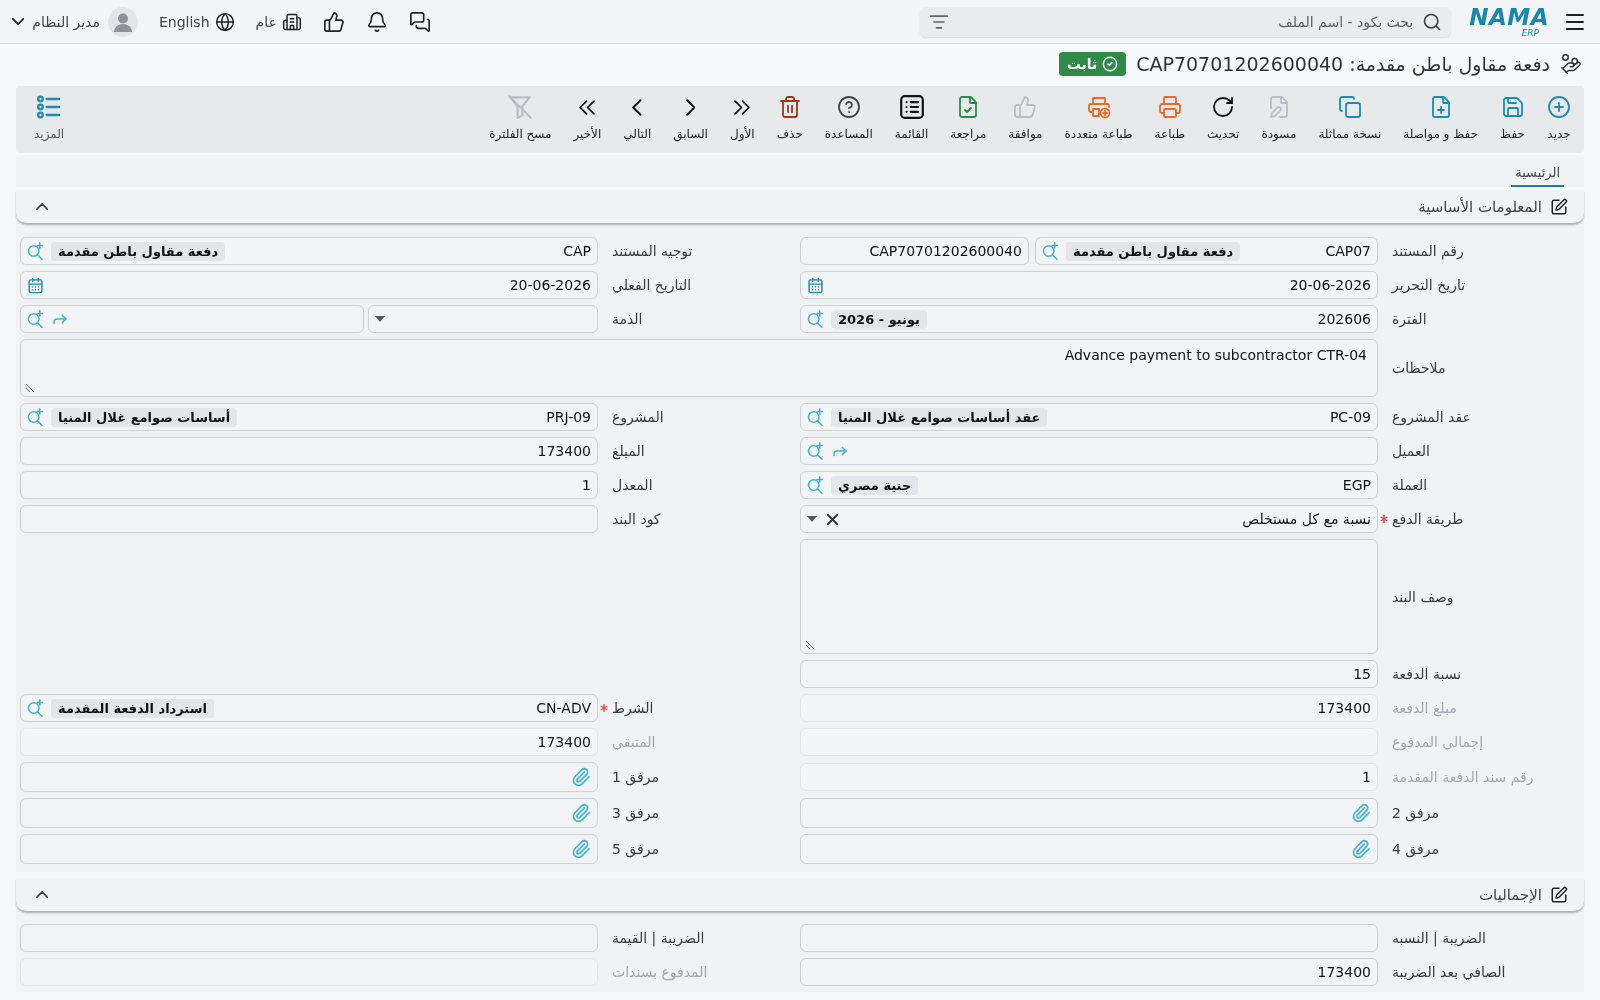  What do you see at coordinates (635, 777) in the screenshot?
I see `field-label: مرفق 1` at bounding box center [635, 777].